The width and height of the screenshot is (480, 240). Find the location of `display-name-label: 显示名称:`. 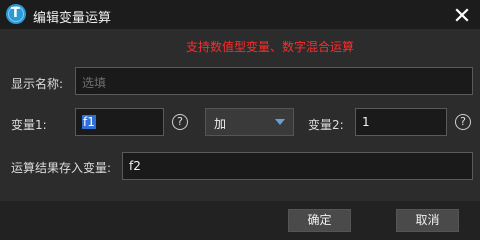

display-name-label: 显示名称: is located at coordinates (37, 84).